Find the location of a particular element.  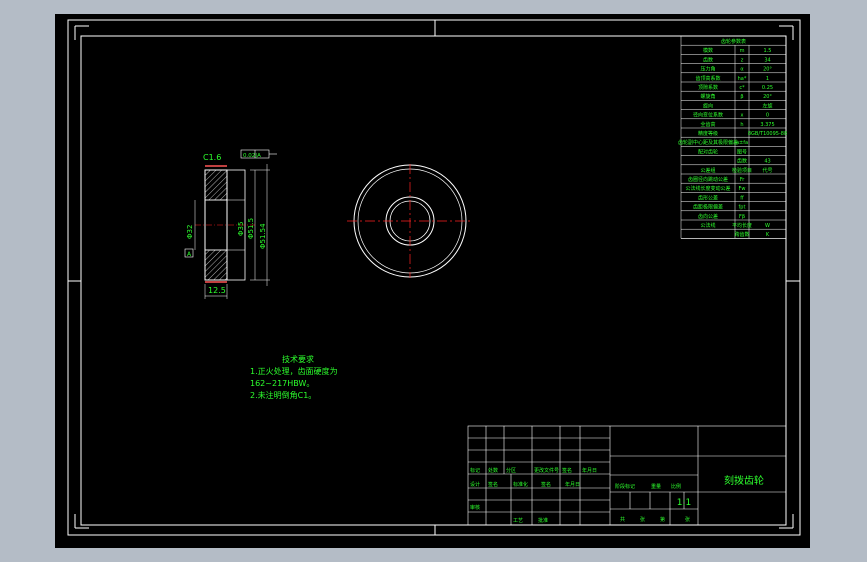

param-value-0: 1.5 is located at coordinates (768, 51).